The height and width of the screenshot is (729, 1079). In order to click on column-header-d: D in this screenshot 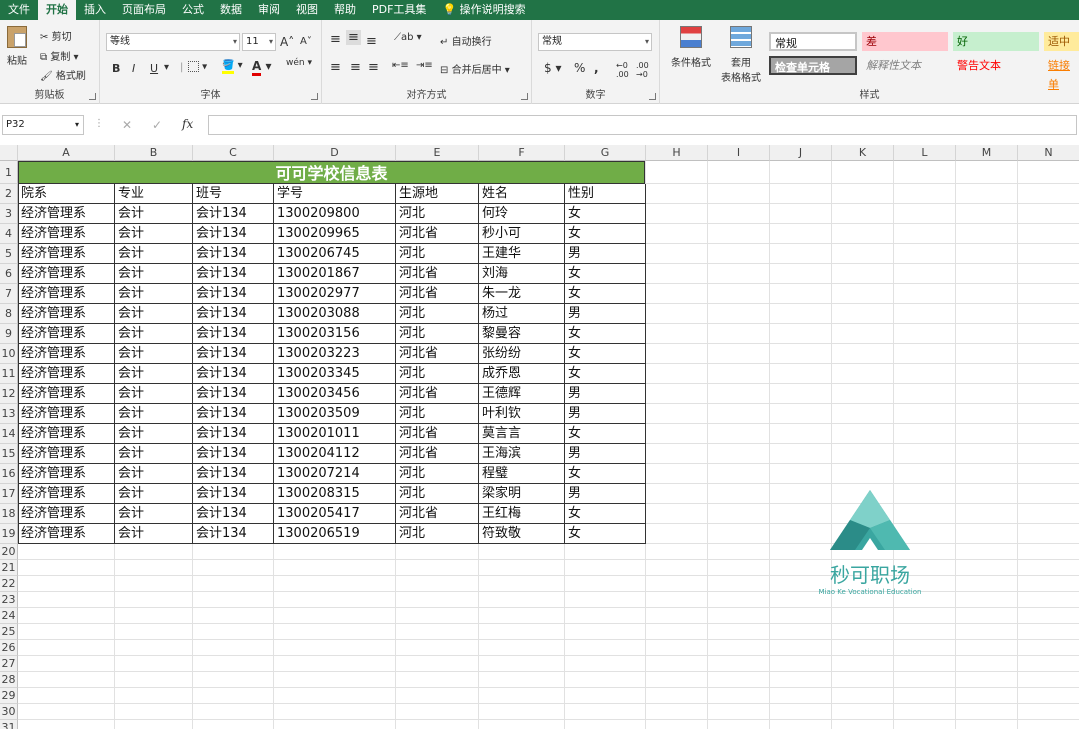, I will do `click(335, 153)`.